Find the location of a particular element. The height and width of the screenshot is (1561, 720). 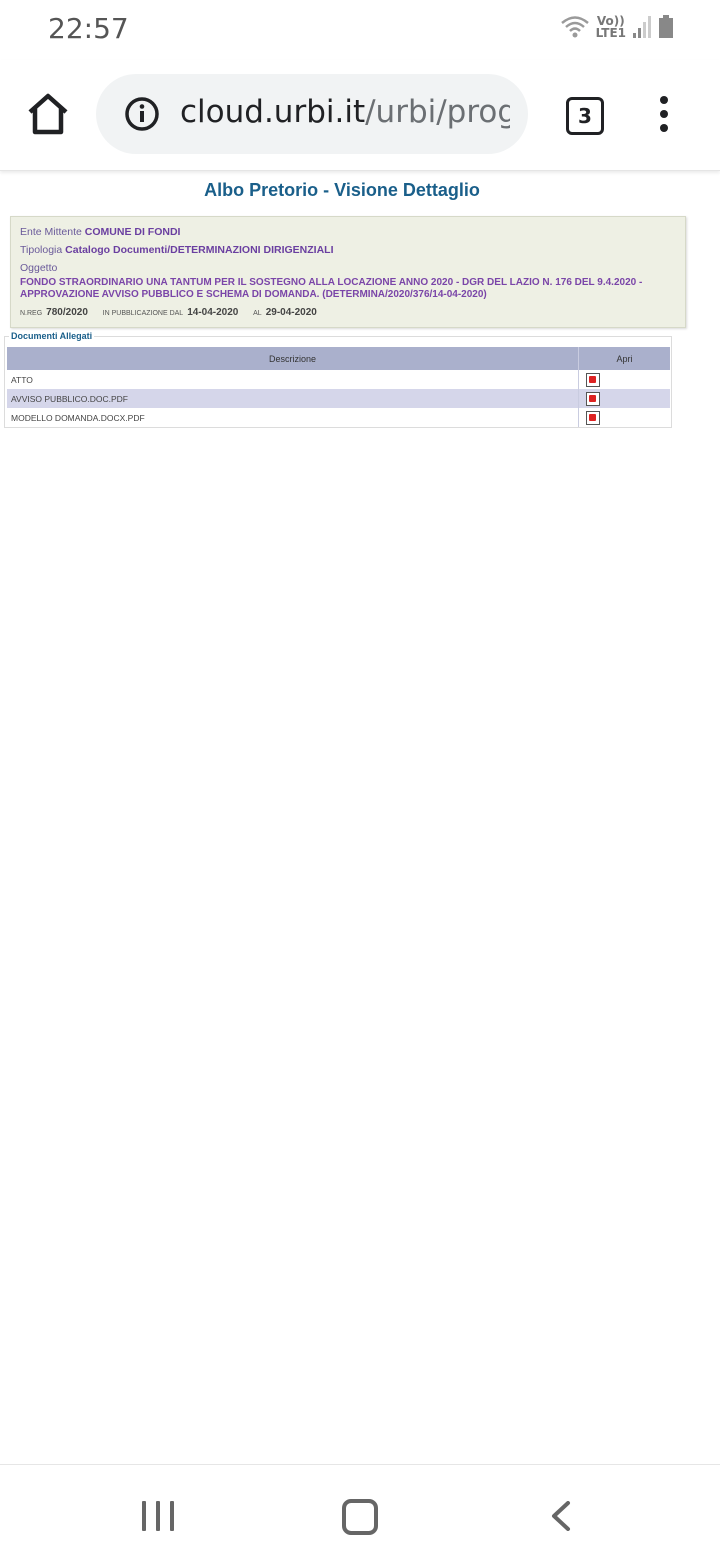

table-row: AVVISO PUBBLICO.DOC.PDF is located at coordinates (338, 398).